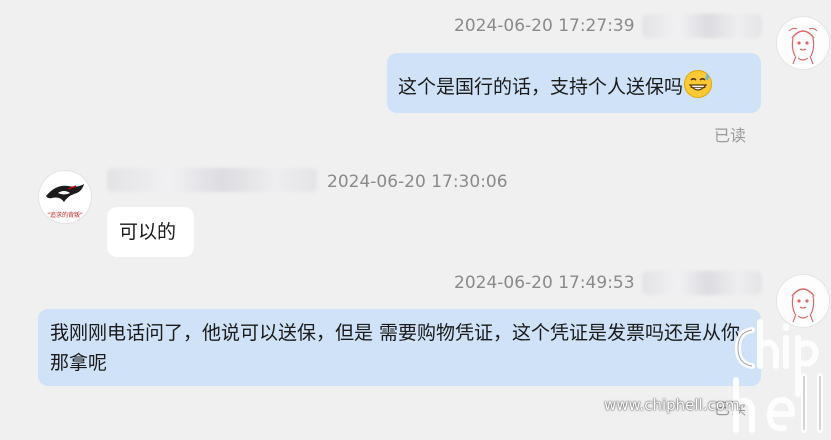 This screenshot has height=440, width=831. What do you see at coordinates (417, 182) in the screenshot?
I see `message-timestamp: 2024-06-20 17:30:06` at bounding box center [417, 182].